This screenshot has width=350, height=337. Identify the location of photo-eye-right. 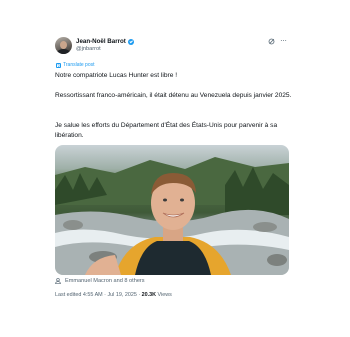
(182, 200).